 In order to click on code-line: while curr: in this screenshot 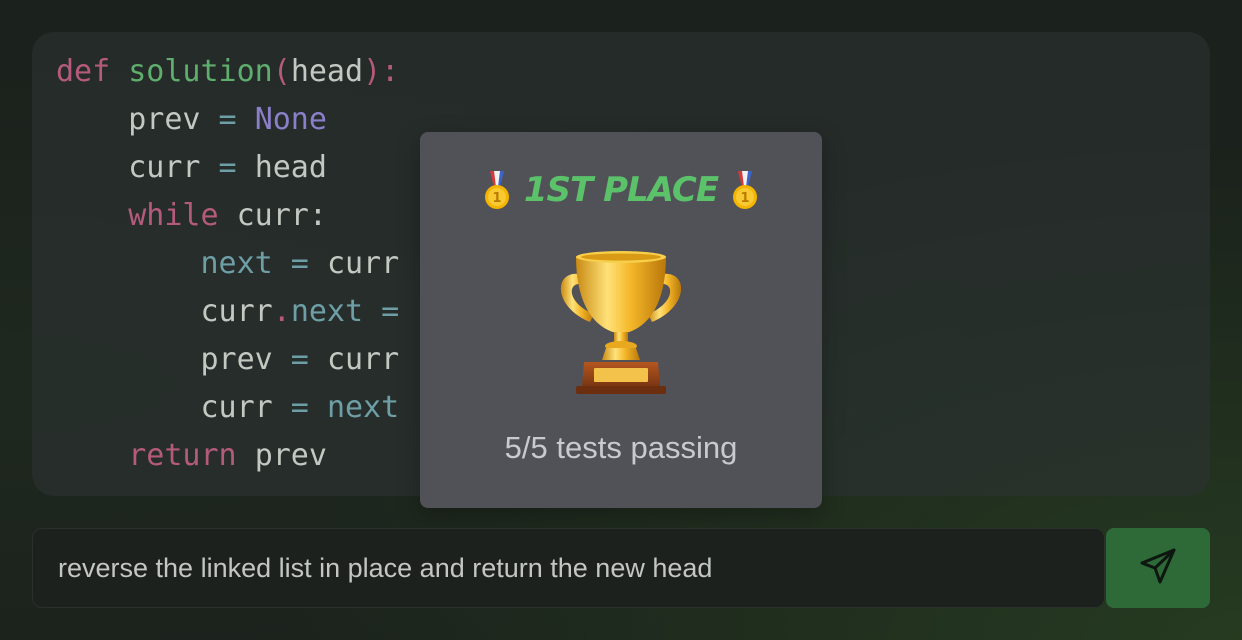, I will do `click(191, 216)`.